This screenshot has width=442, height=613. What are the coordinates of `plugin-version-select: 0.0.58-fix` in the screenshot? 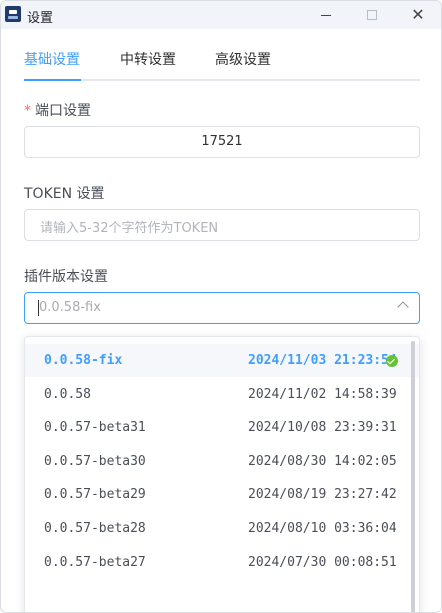 It's located at (222, 308).